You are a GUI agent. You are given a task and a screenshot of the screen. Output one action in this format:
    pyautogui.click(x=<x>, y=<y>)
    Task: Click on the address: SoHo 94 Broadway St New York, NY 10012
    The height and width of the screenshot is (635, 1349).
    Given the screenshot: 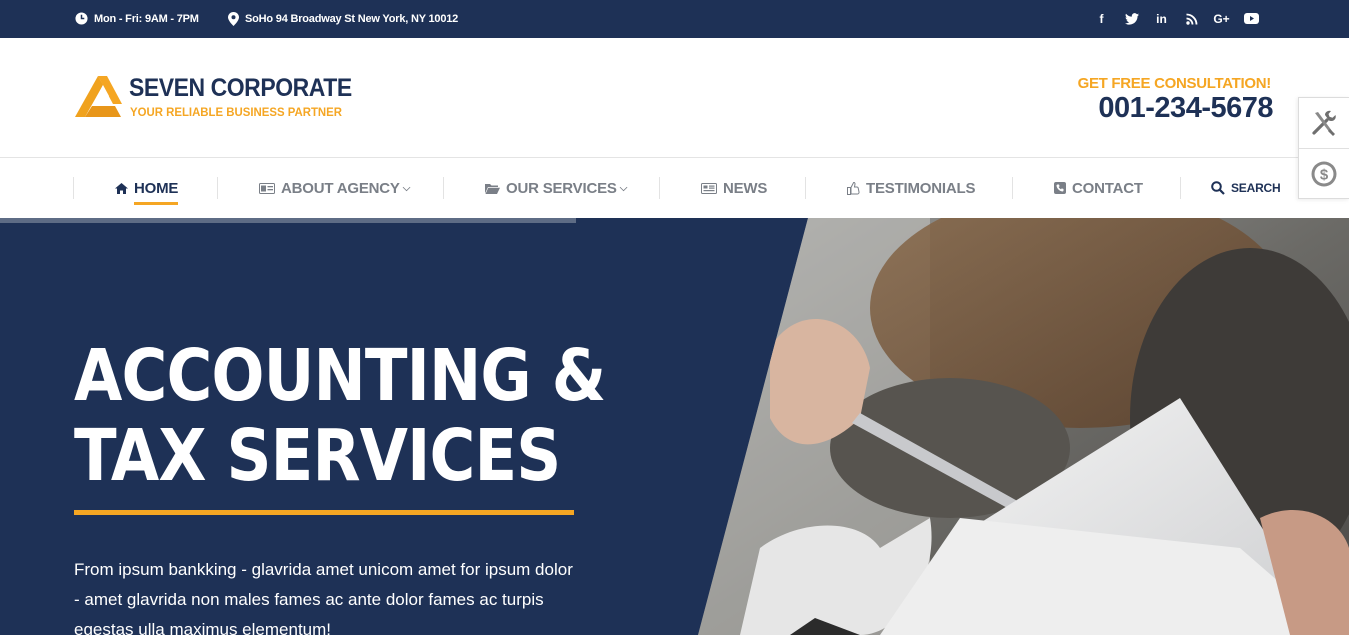 What is the action you would take?
    pyautogui.click(x=343, y=19)
    